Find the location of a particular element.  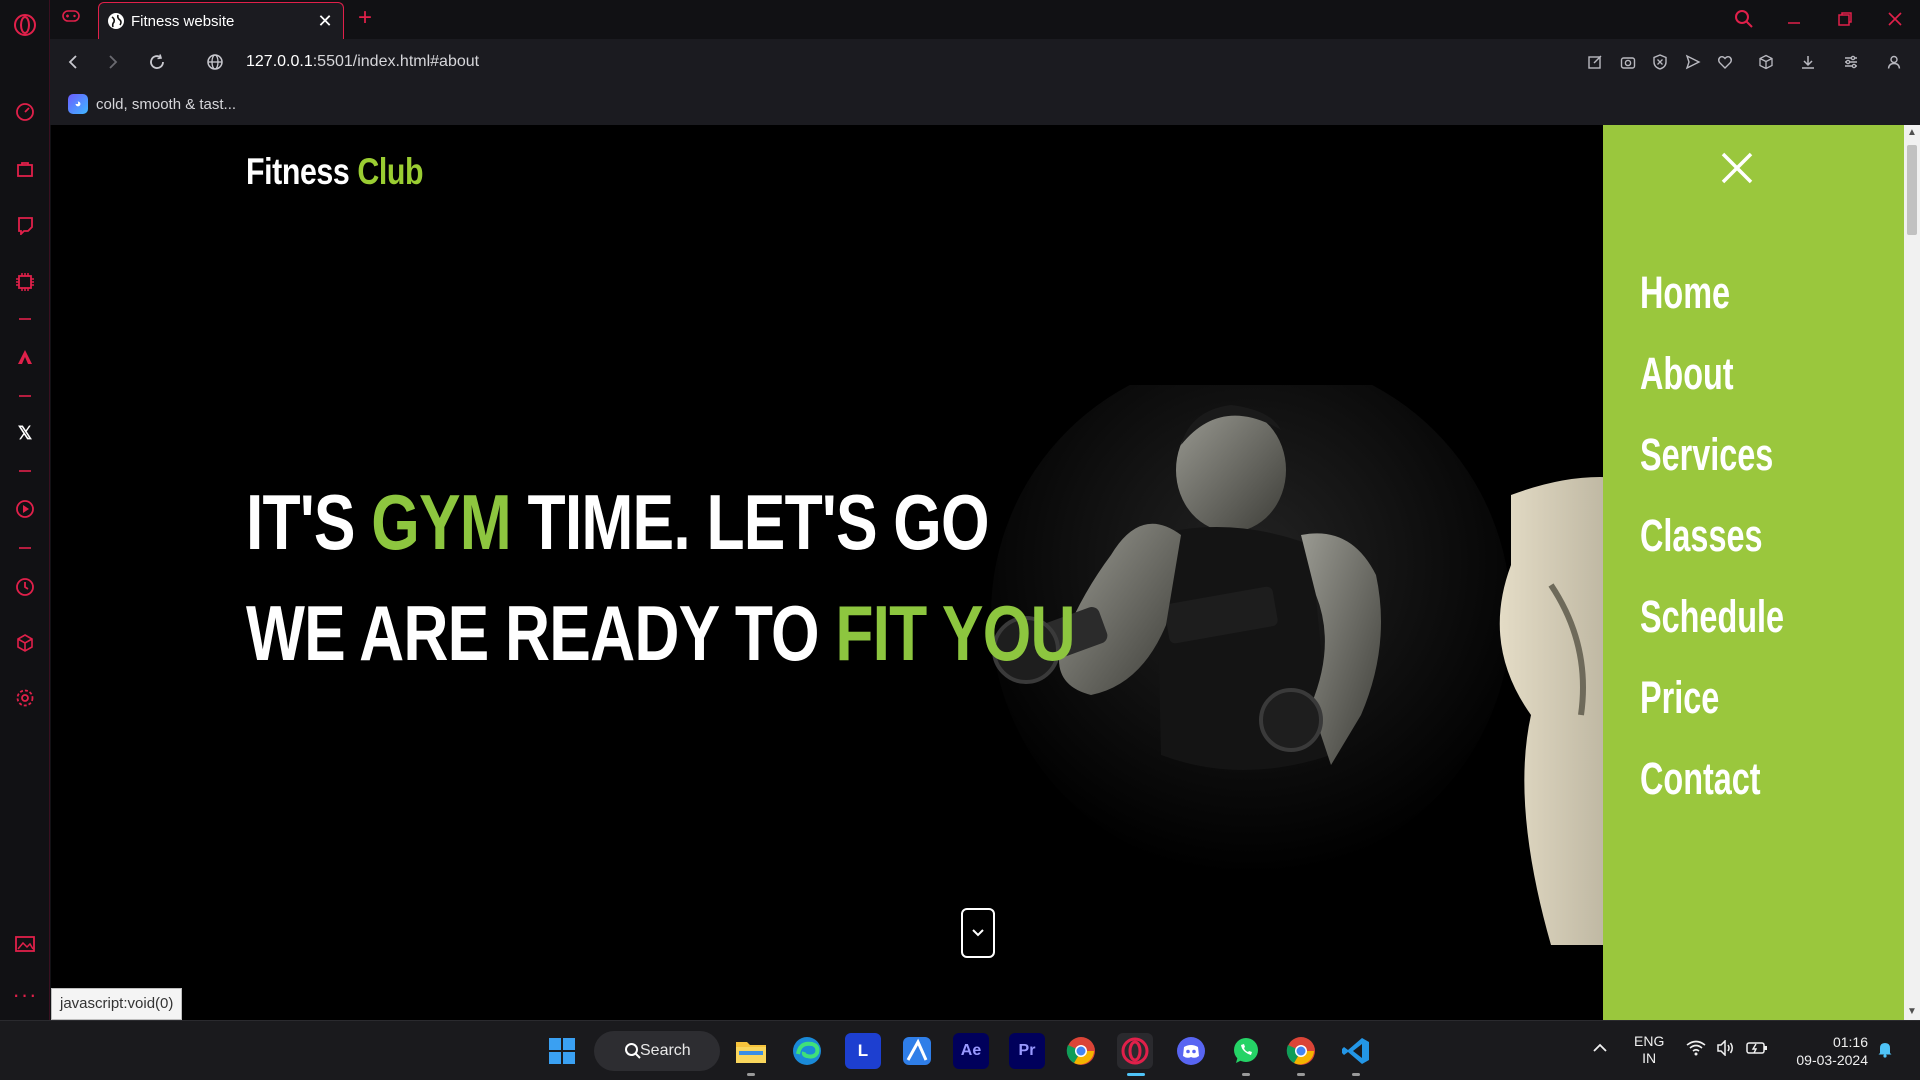

easy-setup-icon is located at coordinates (1595, 62).